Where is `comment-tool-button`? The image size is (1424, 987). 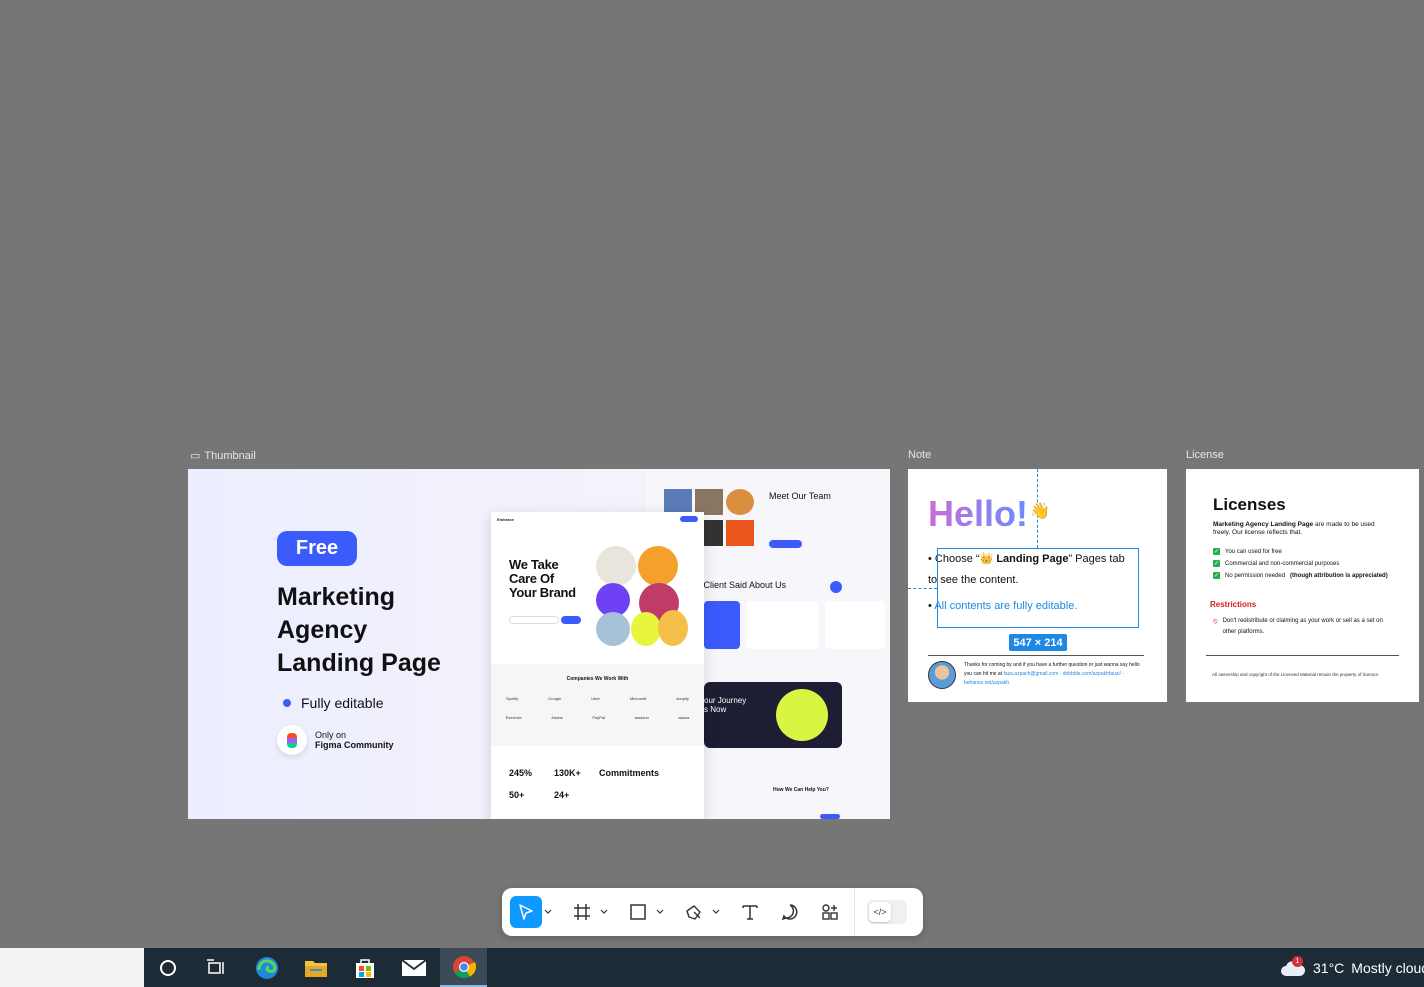
comment-tool-button is located at coordinates (790, 912).